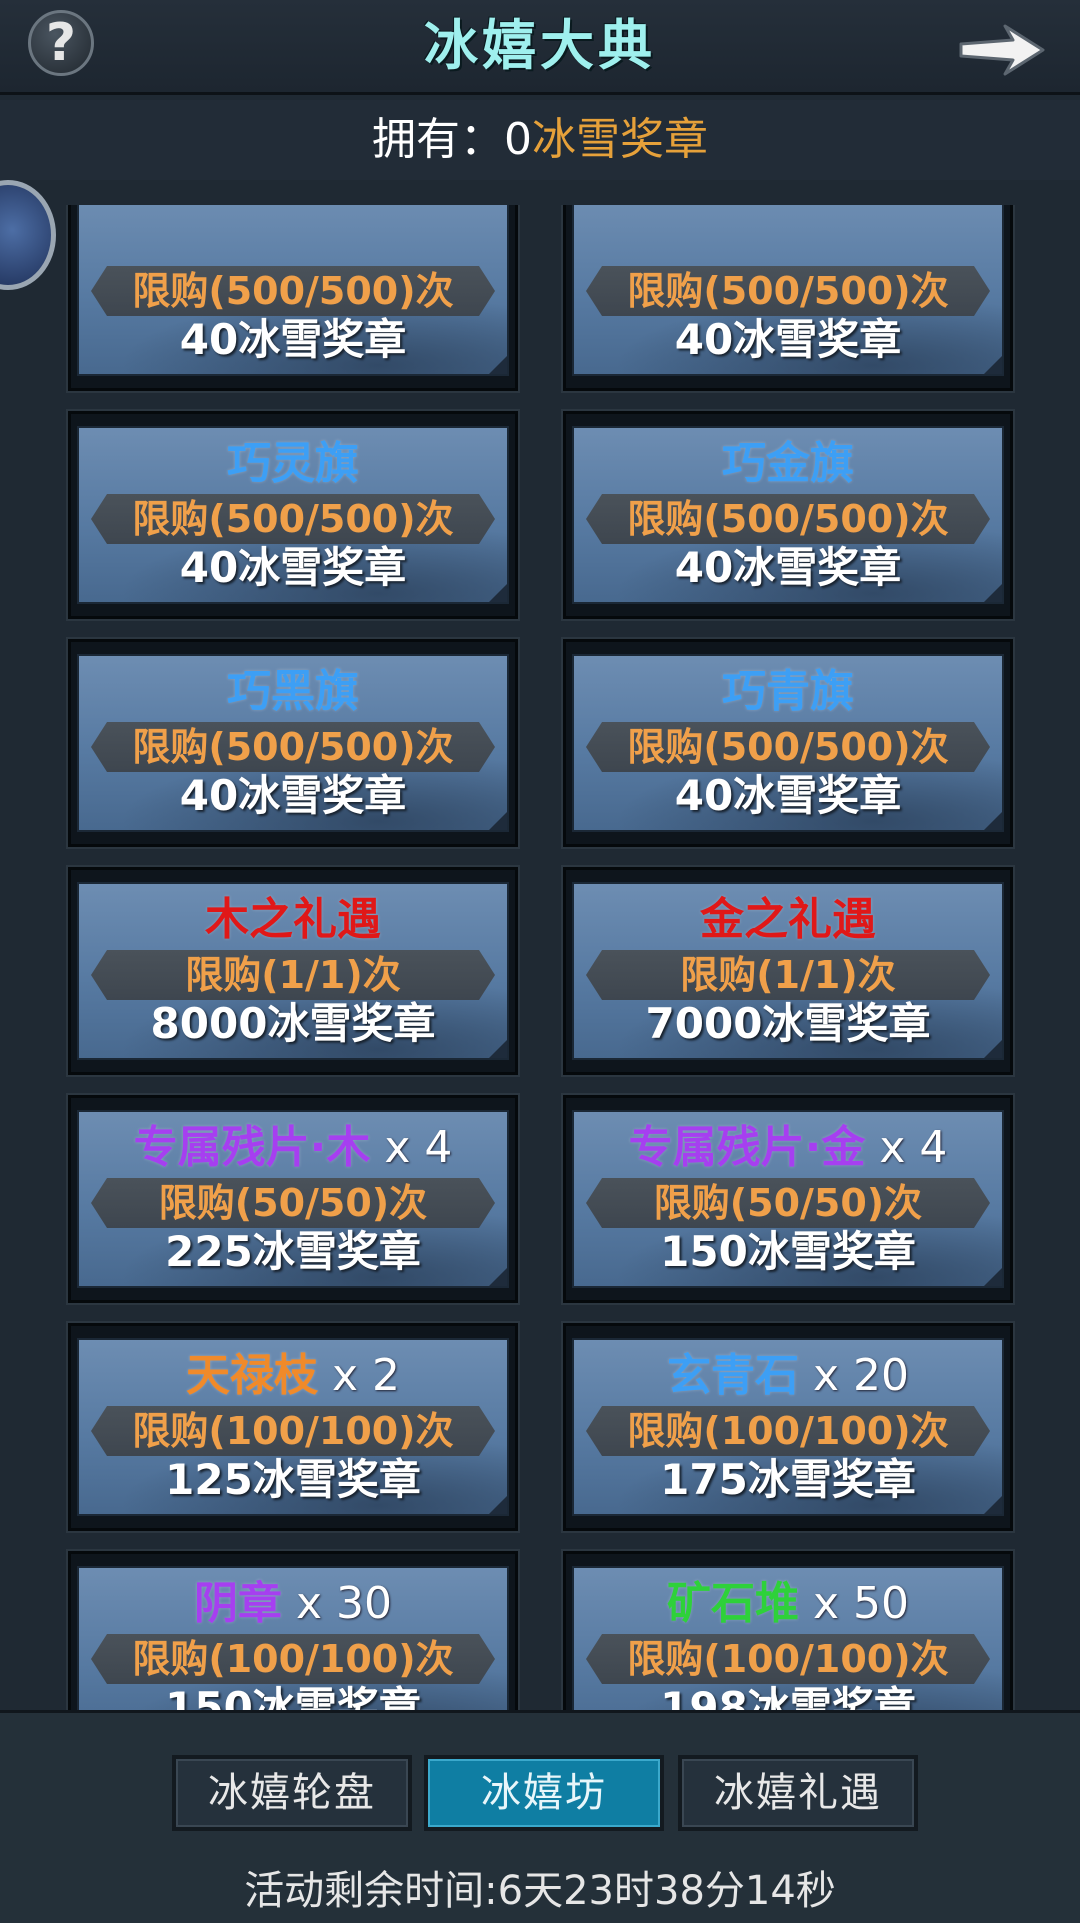  I want to click on item-quantity: x 30, so click(337, 1603).